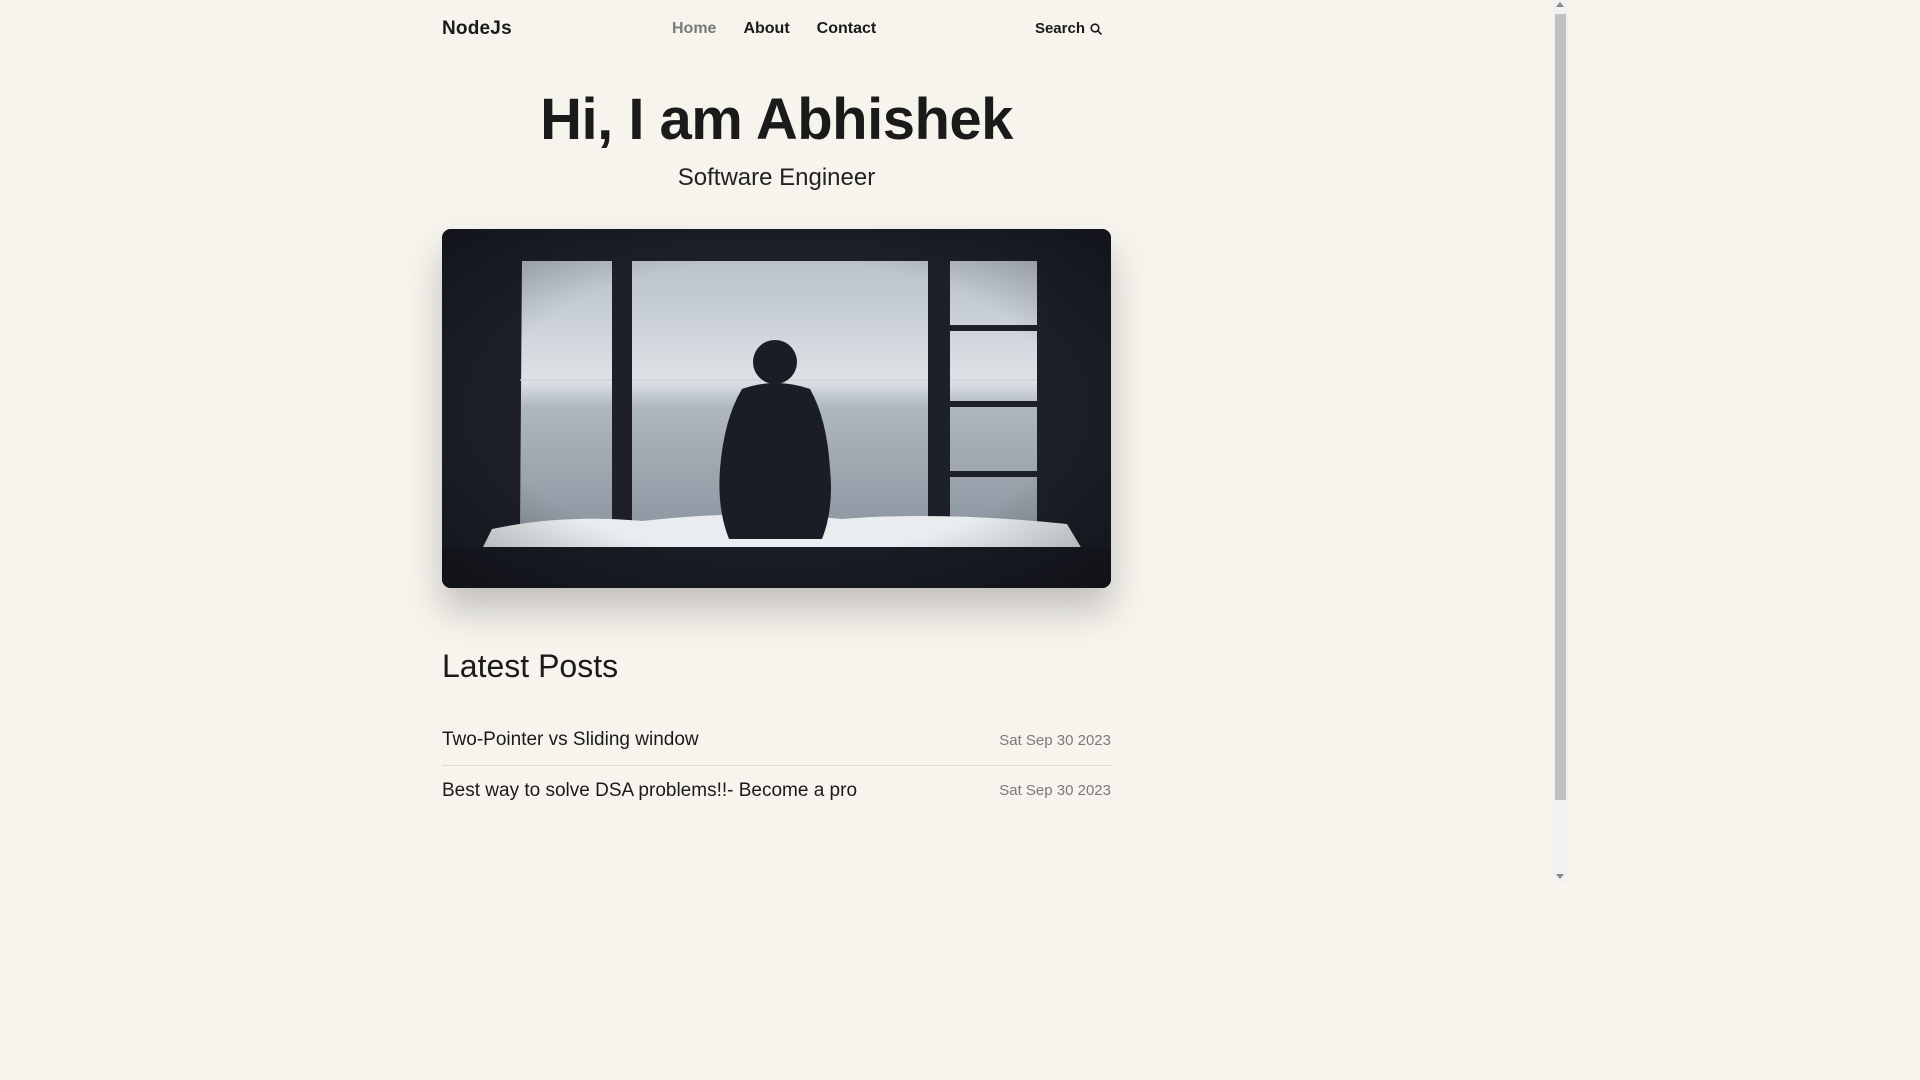 The width and height of the screenshot is (1920, 1080). I want to click on hero-section: Hi, I am Abhishek Software Engineer, so click(776, 140).